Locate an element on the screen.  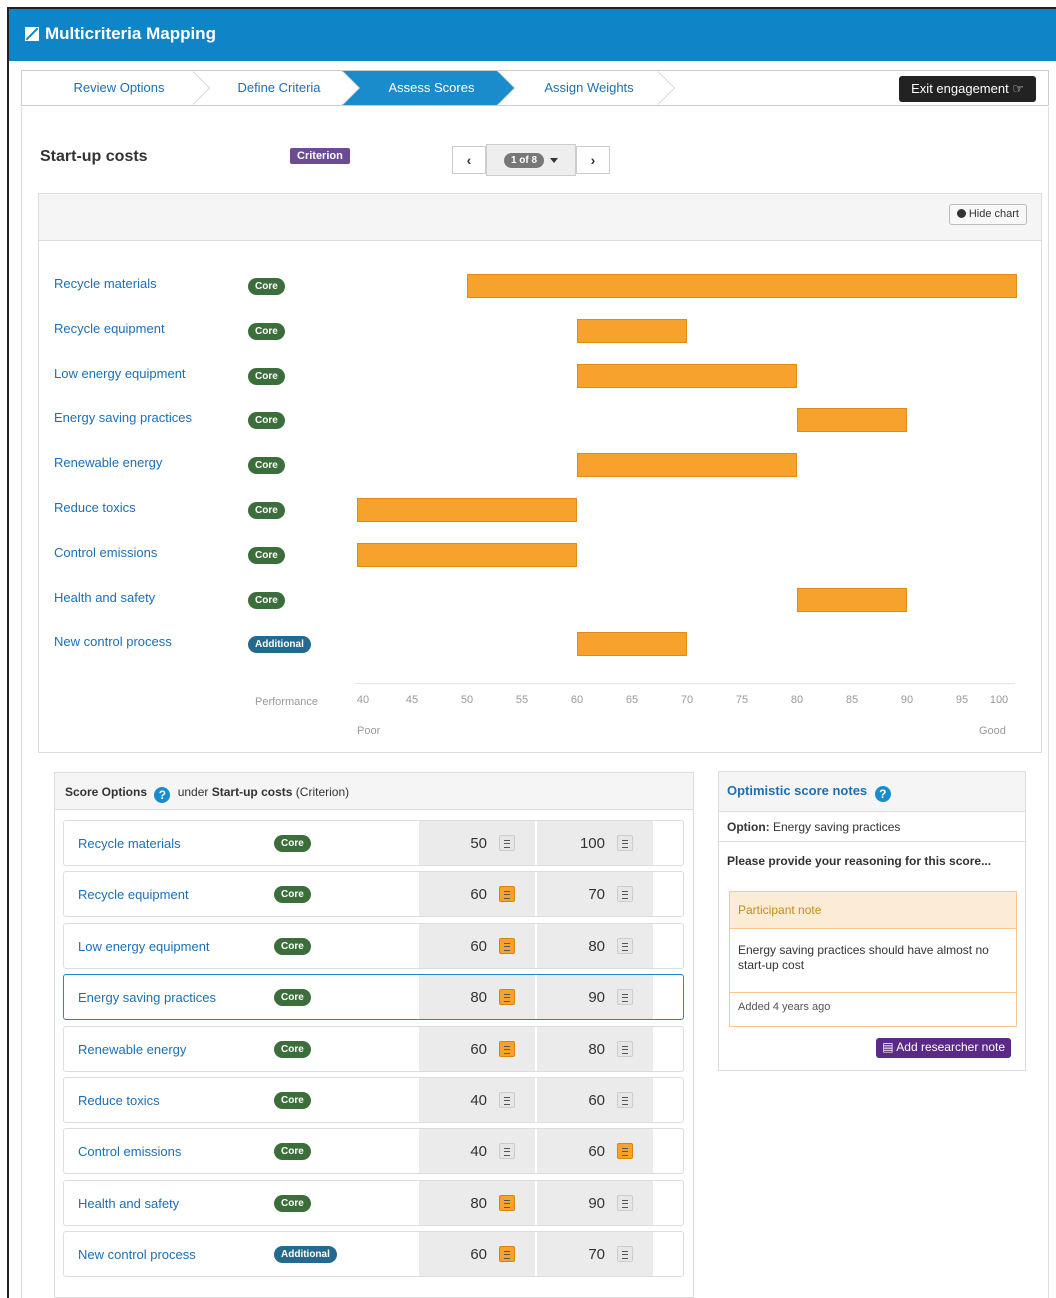
chart-category-label: Renewable energy is located at coordinates (108, 462).